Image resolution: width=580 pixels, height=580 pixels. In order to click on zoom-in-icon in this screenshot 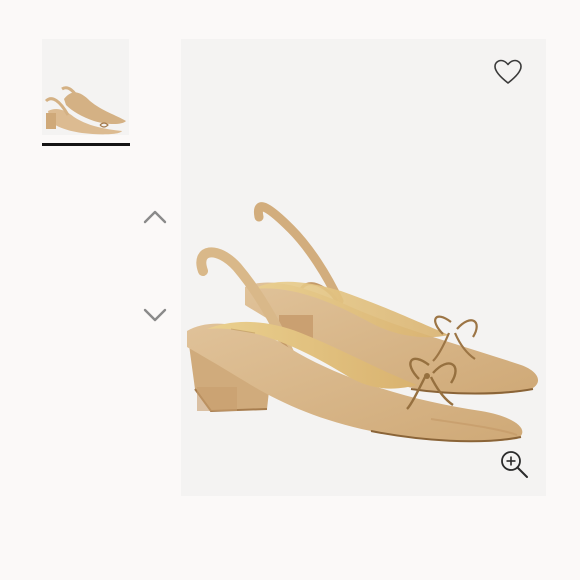, I will do `click(514, 464)`.